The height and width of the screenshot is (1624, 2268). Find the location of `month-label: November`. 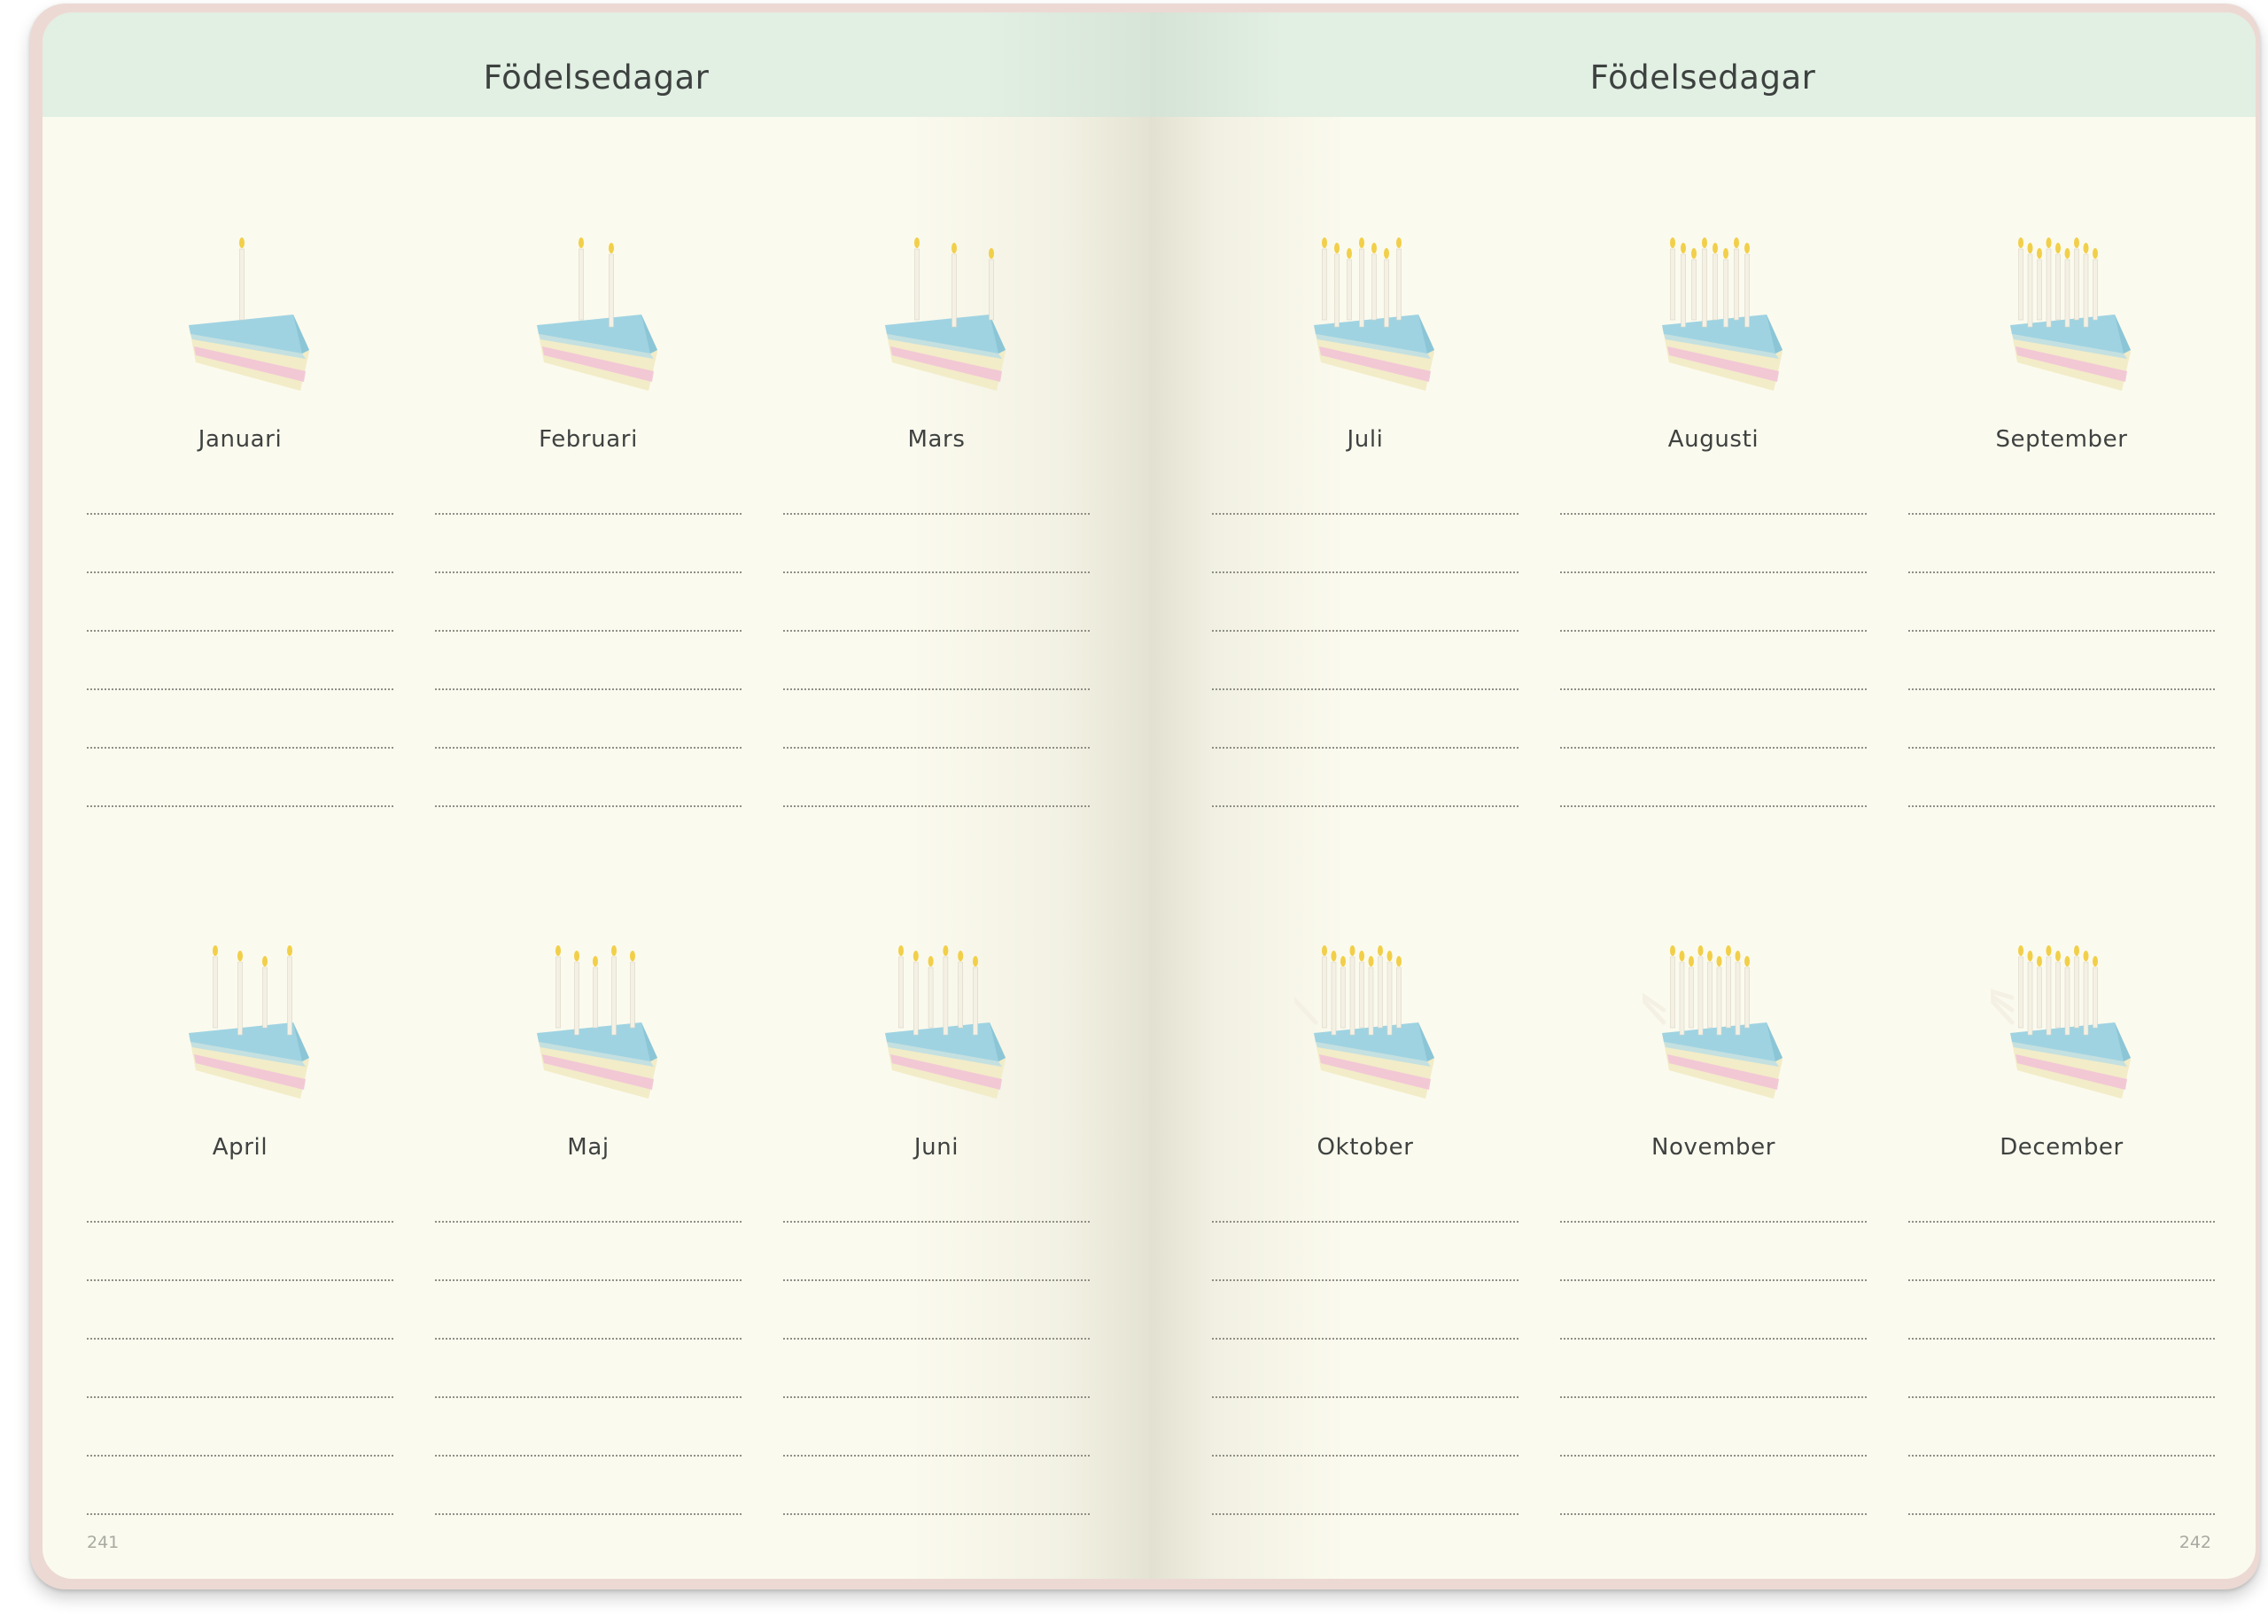

month-label: November is located at coordinates (1713, 1147).